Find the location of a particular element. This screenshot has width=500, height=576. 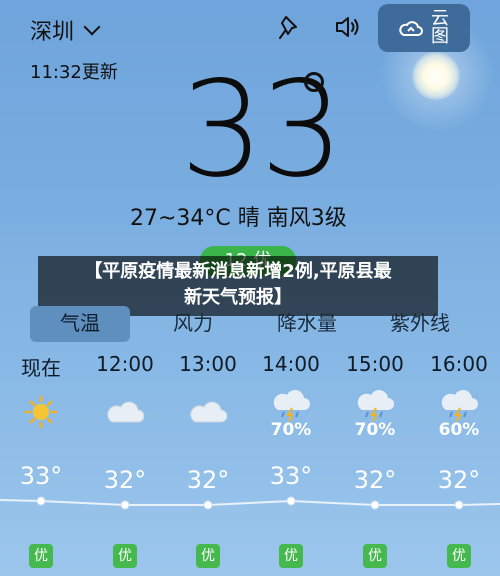

hour-column: 13:00 is located at coordinates (208, 364).